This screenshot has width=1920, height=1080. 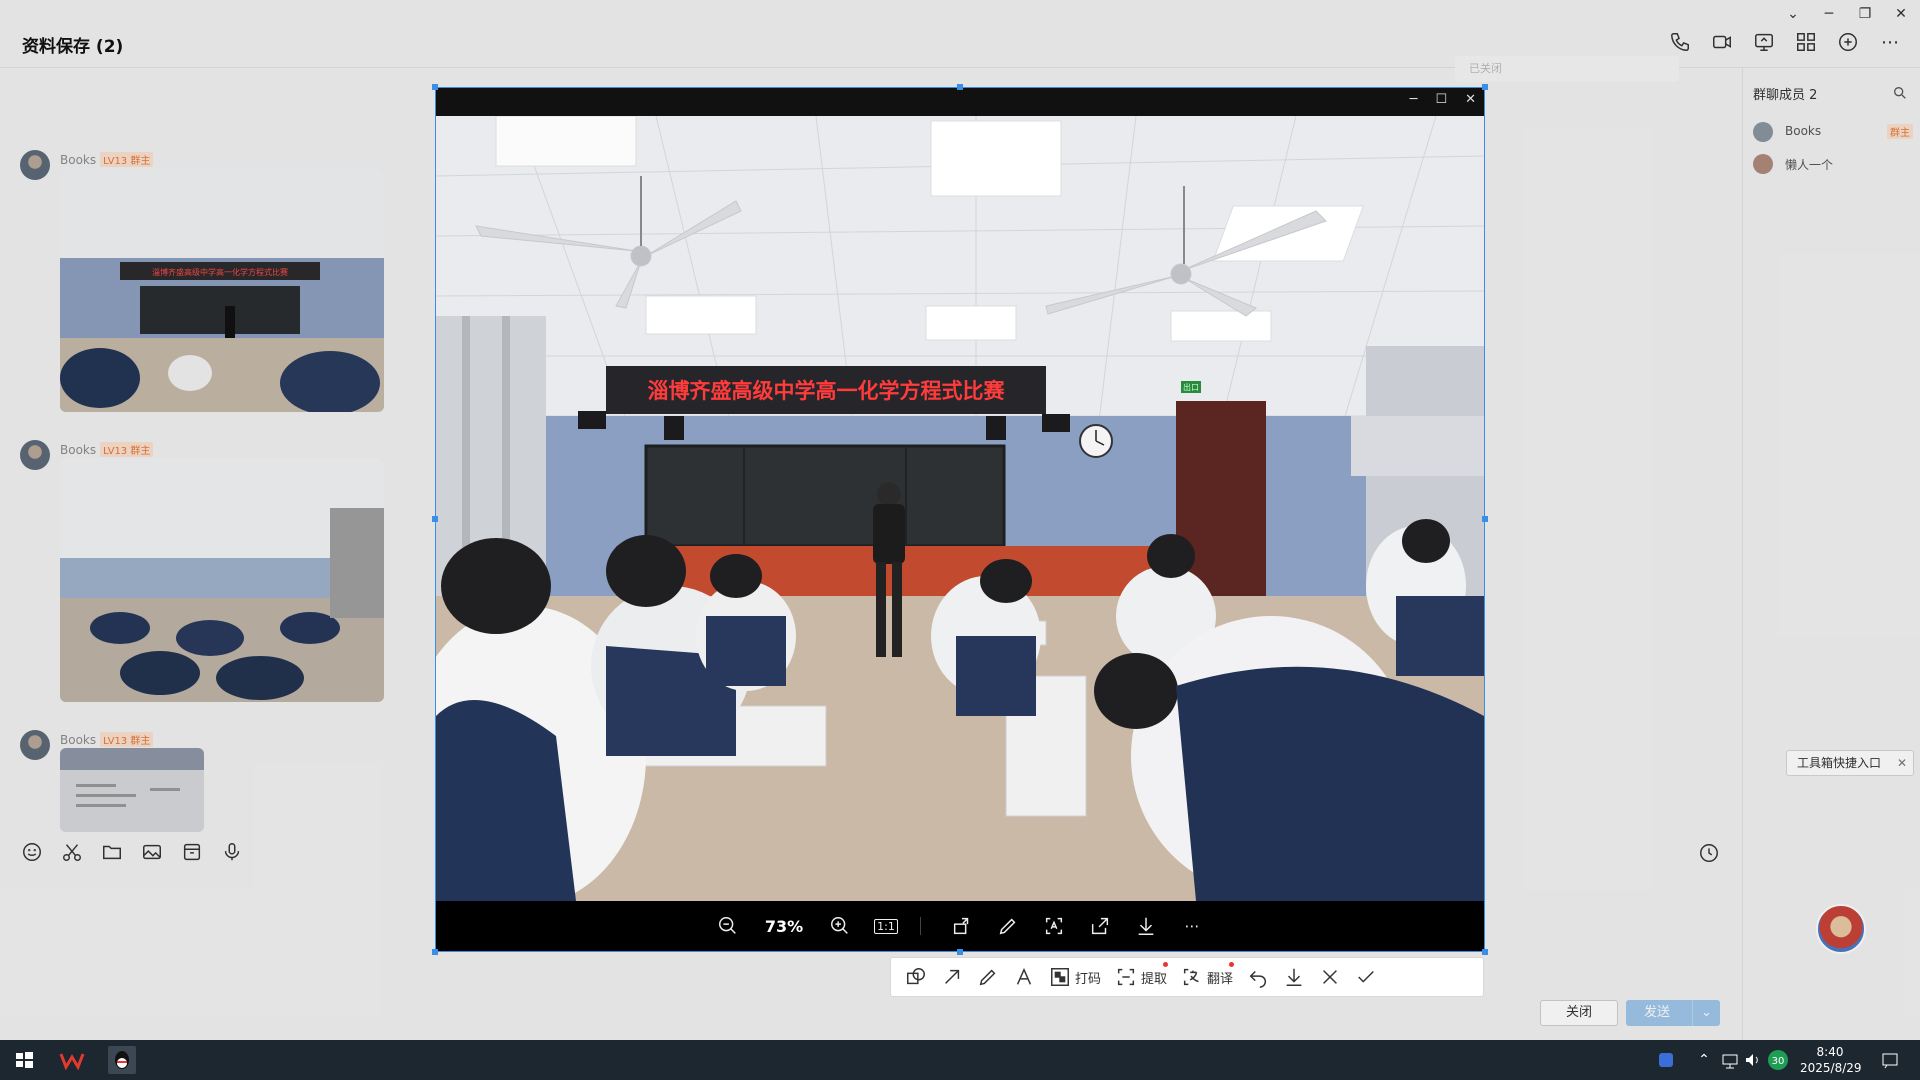 I want to click on taskbar-clock: 8:40 2025/8/29, so click(x=1831, y=1060).